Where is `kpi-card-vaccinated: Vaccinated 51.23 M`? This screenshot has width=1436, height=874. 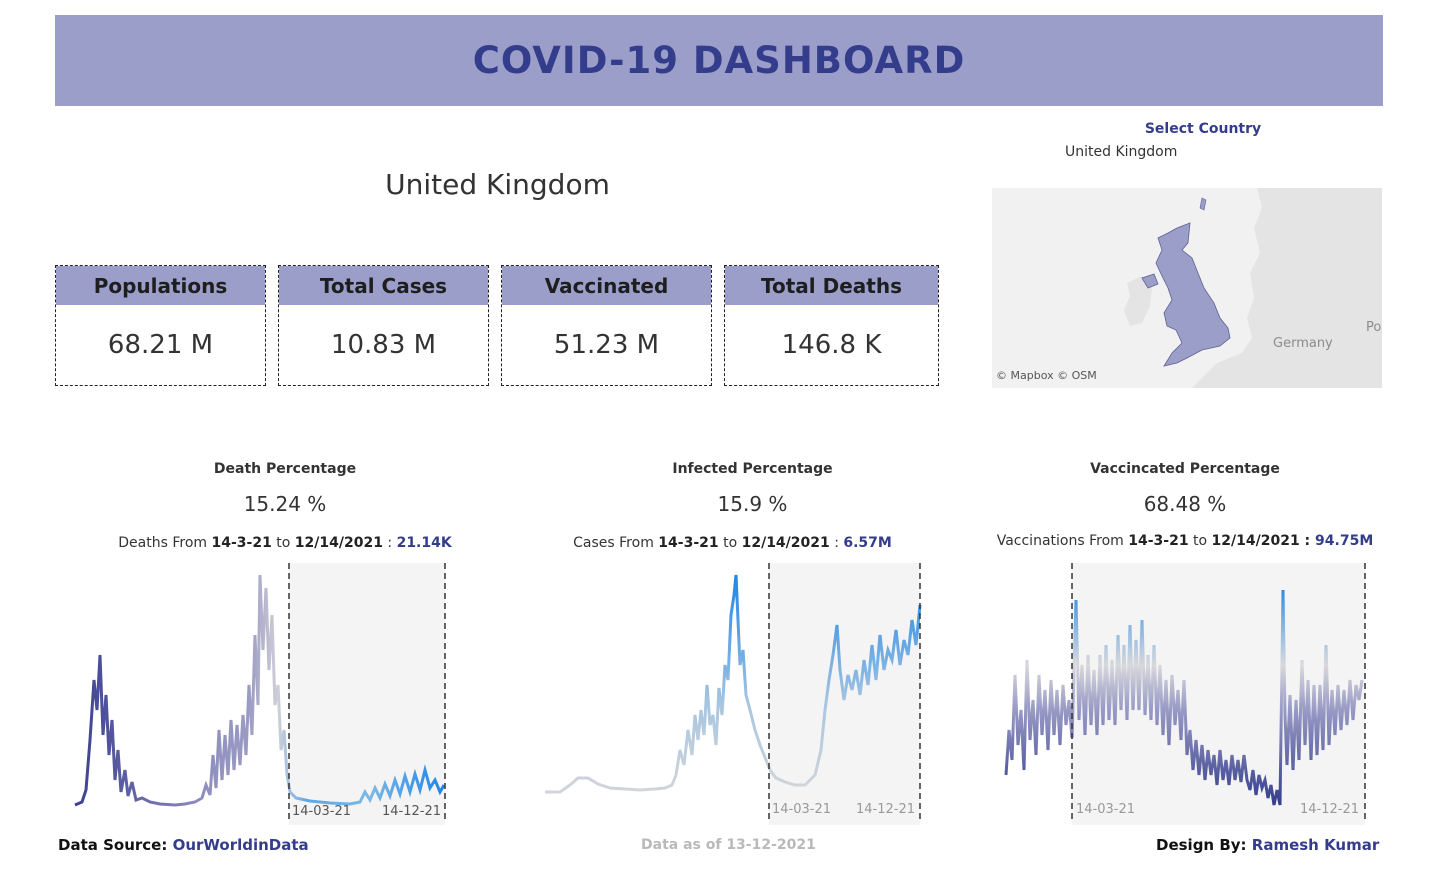 kpi-card-vaccinated: Vaccinated 51.23 M is located at coordinates (606, 325).